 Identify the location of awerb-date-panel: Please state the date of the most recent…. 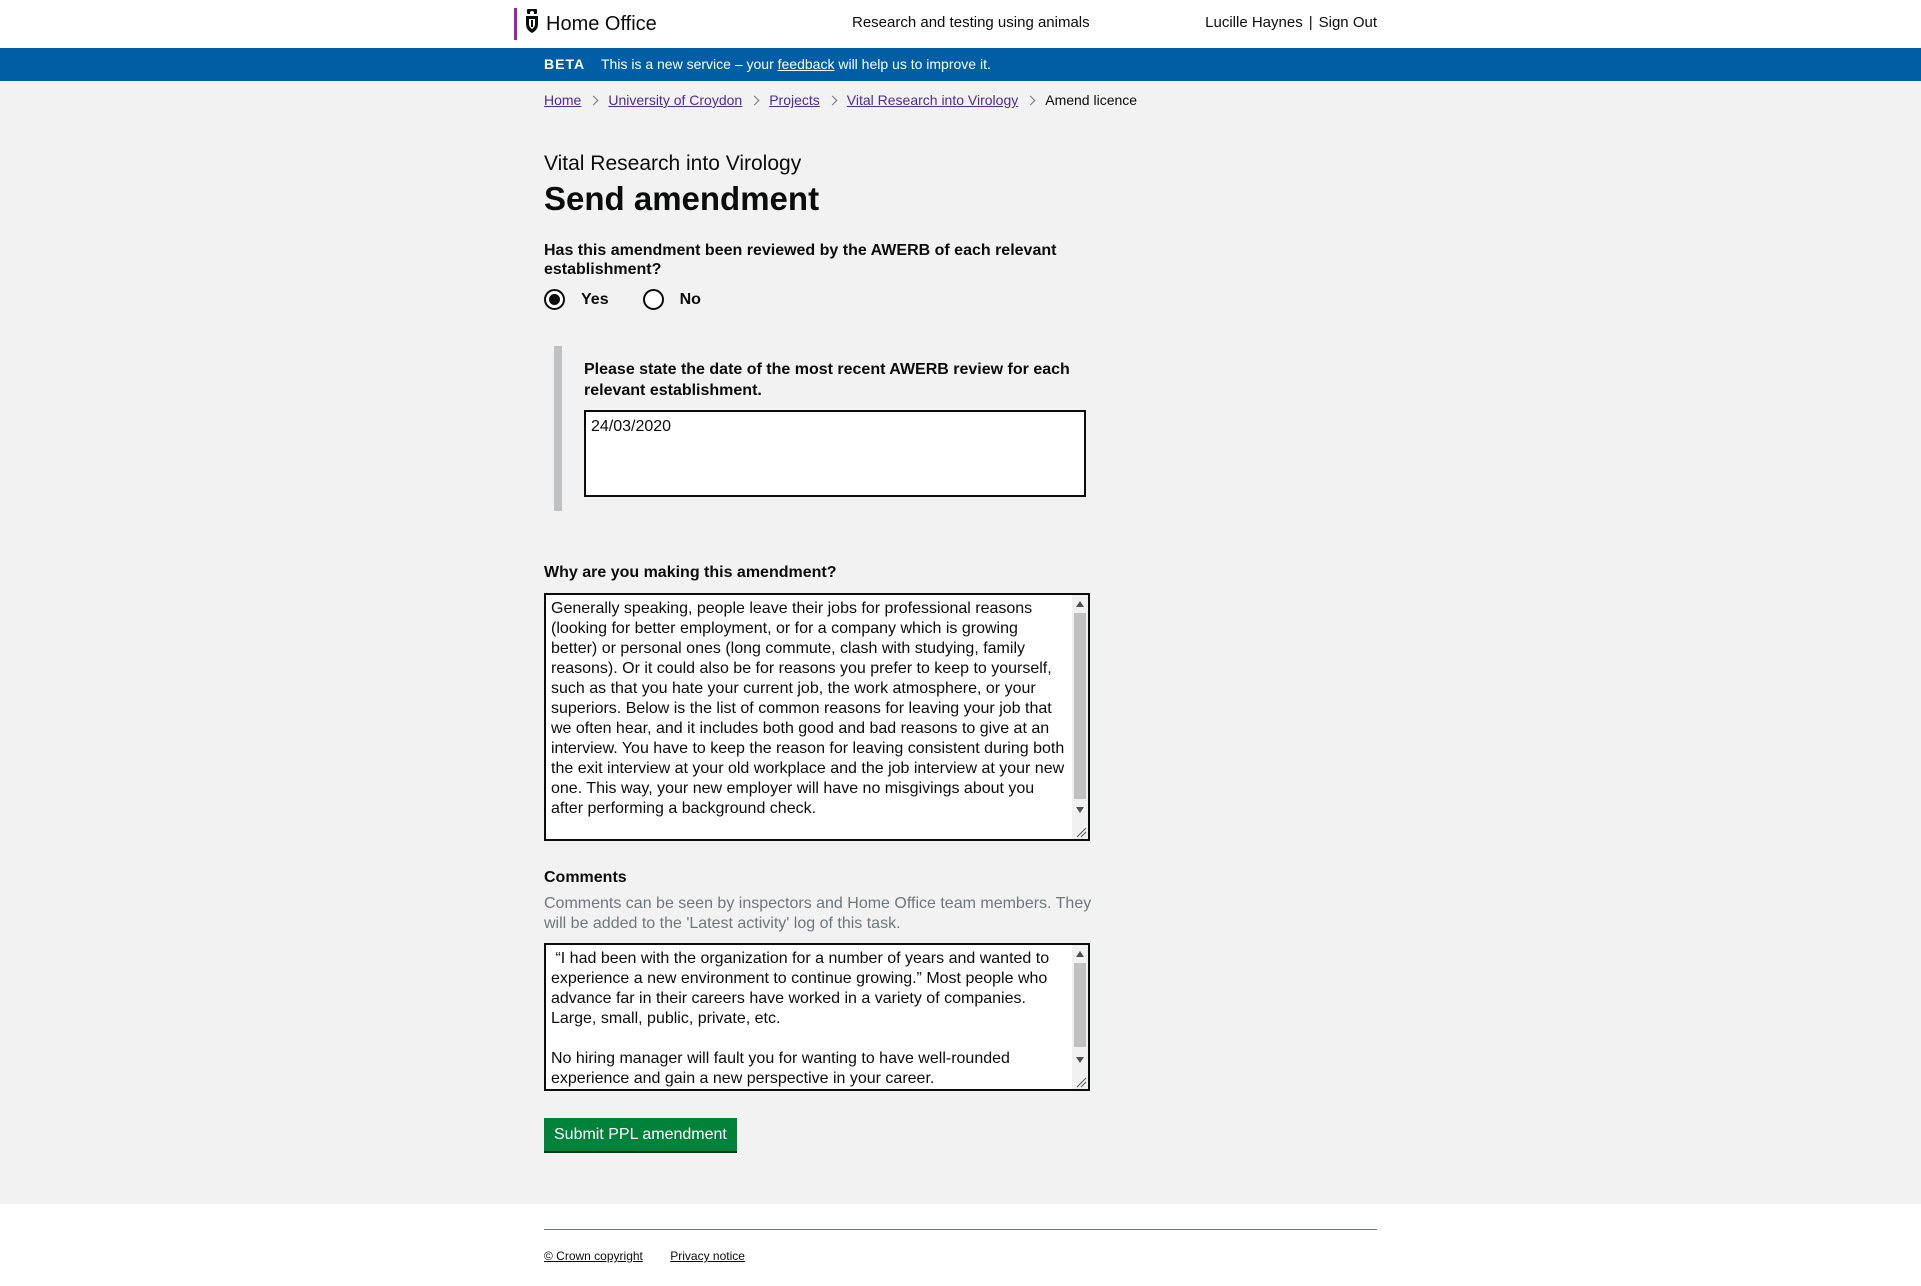
(838, 428).